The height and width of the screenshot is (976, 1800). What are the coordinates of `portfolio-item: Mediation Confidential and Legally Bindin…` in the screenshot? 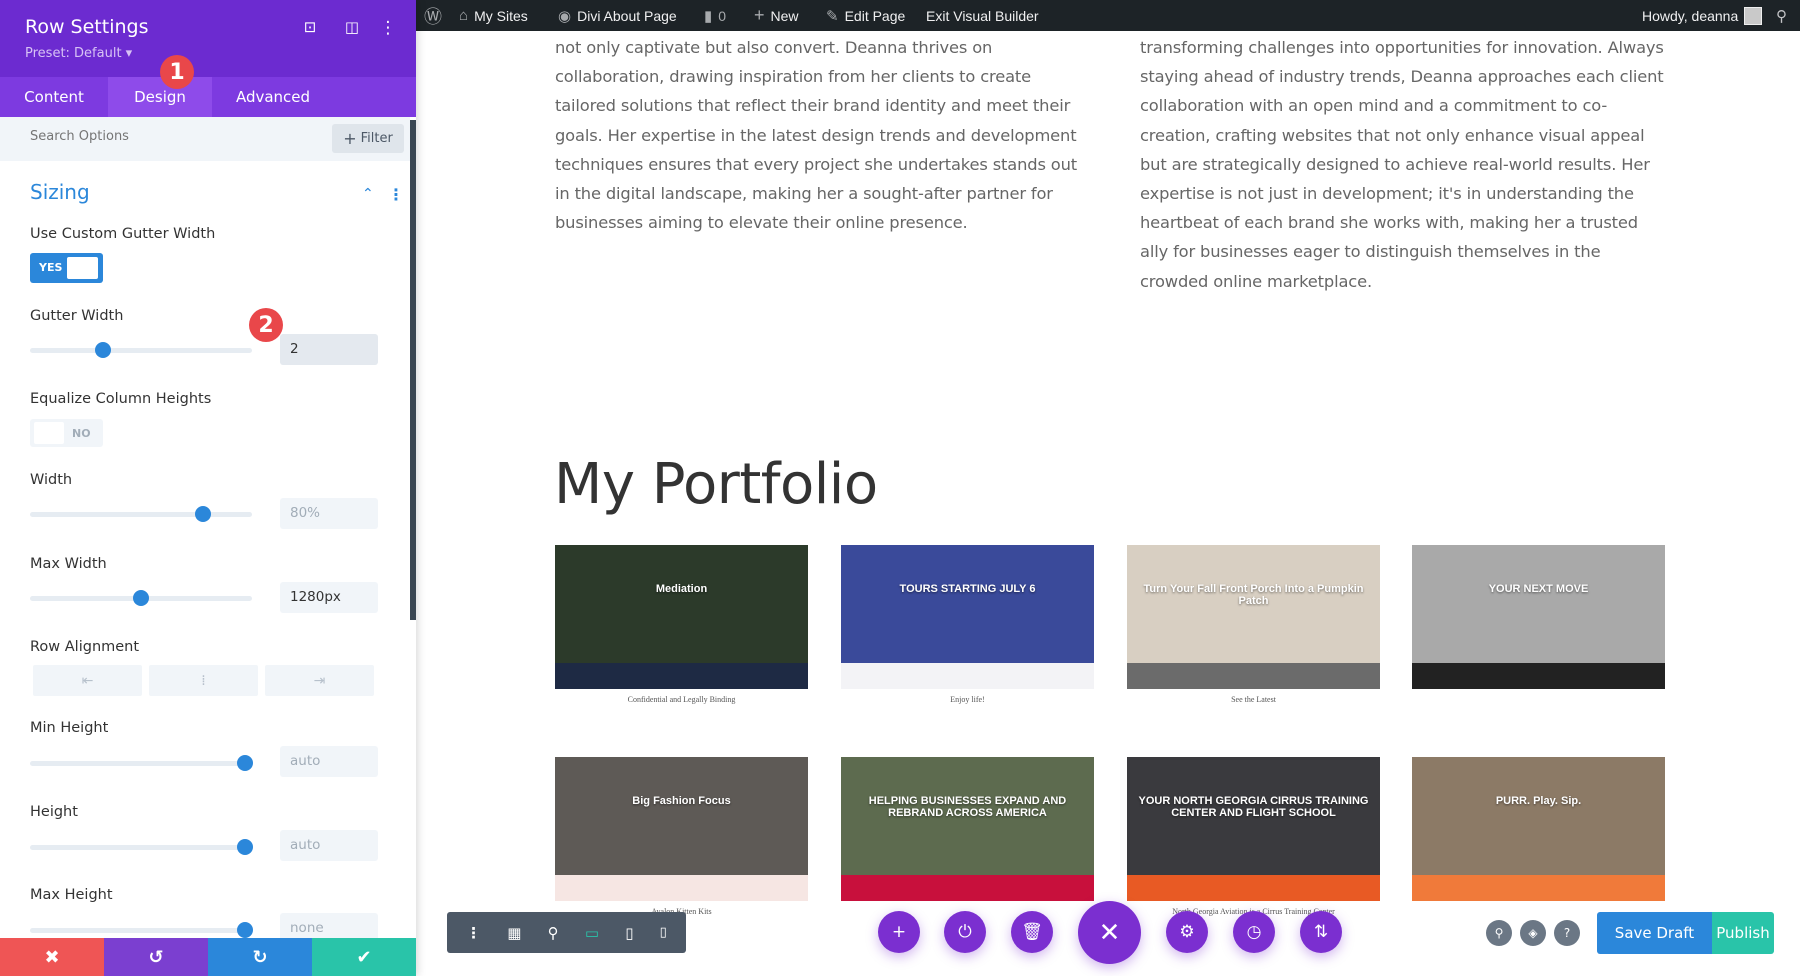 It's located at (681, 636).